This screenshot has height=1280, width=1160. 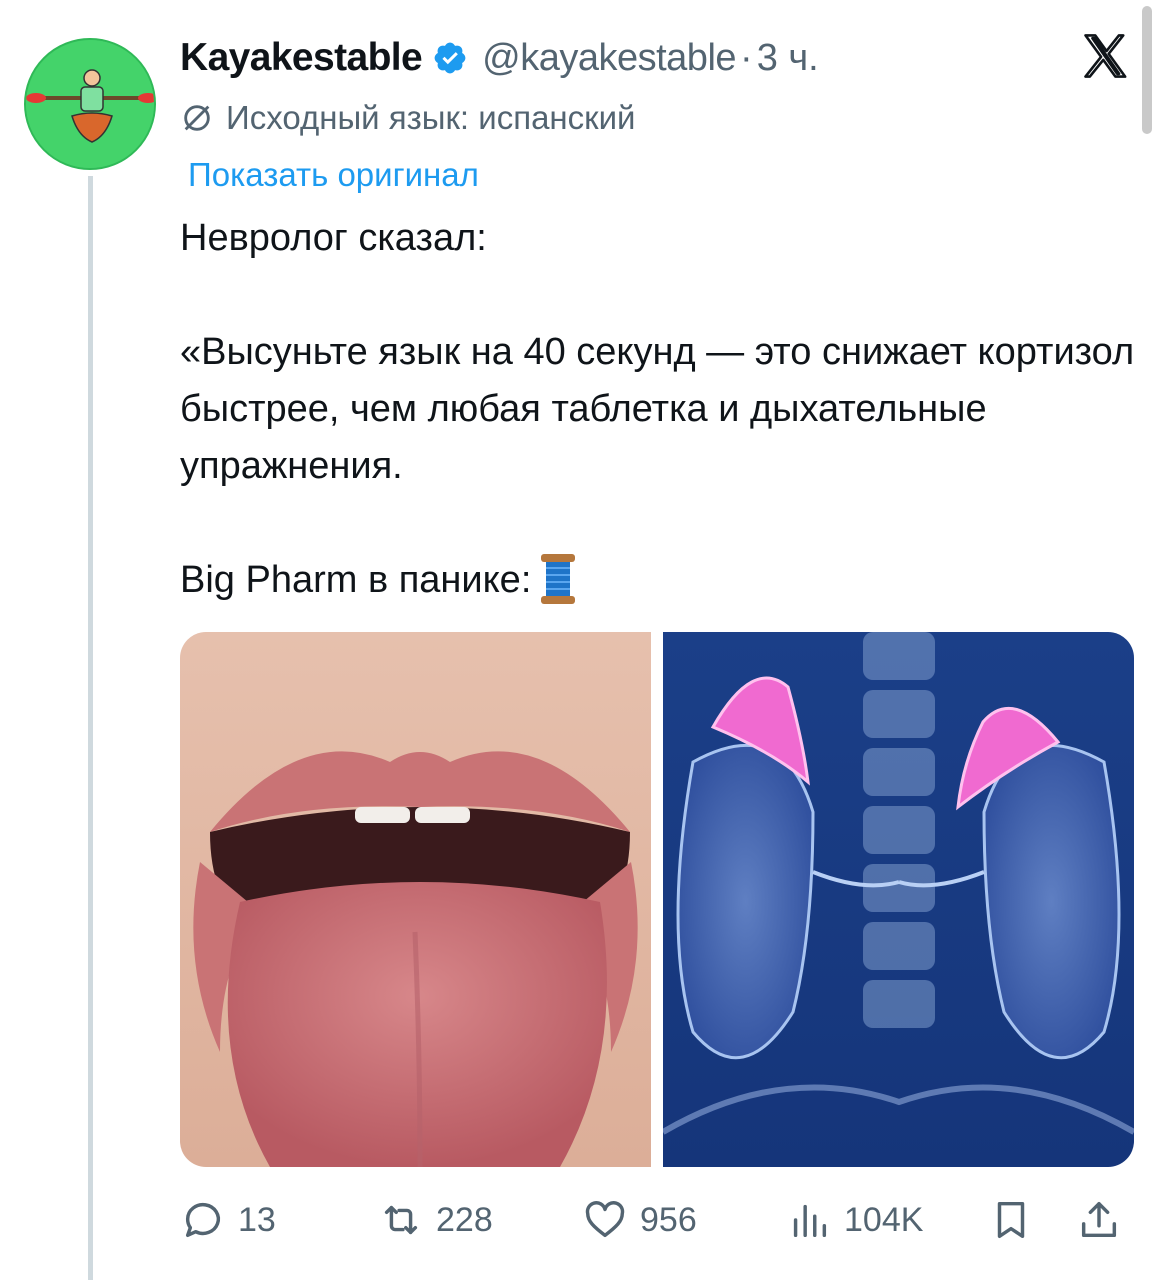 I want to click on reply-button: 13, so click(x=228, y=1220).